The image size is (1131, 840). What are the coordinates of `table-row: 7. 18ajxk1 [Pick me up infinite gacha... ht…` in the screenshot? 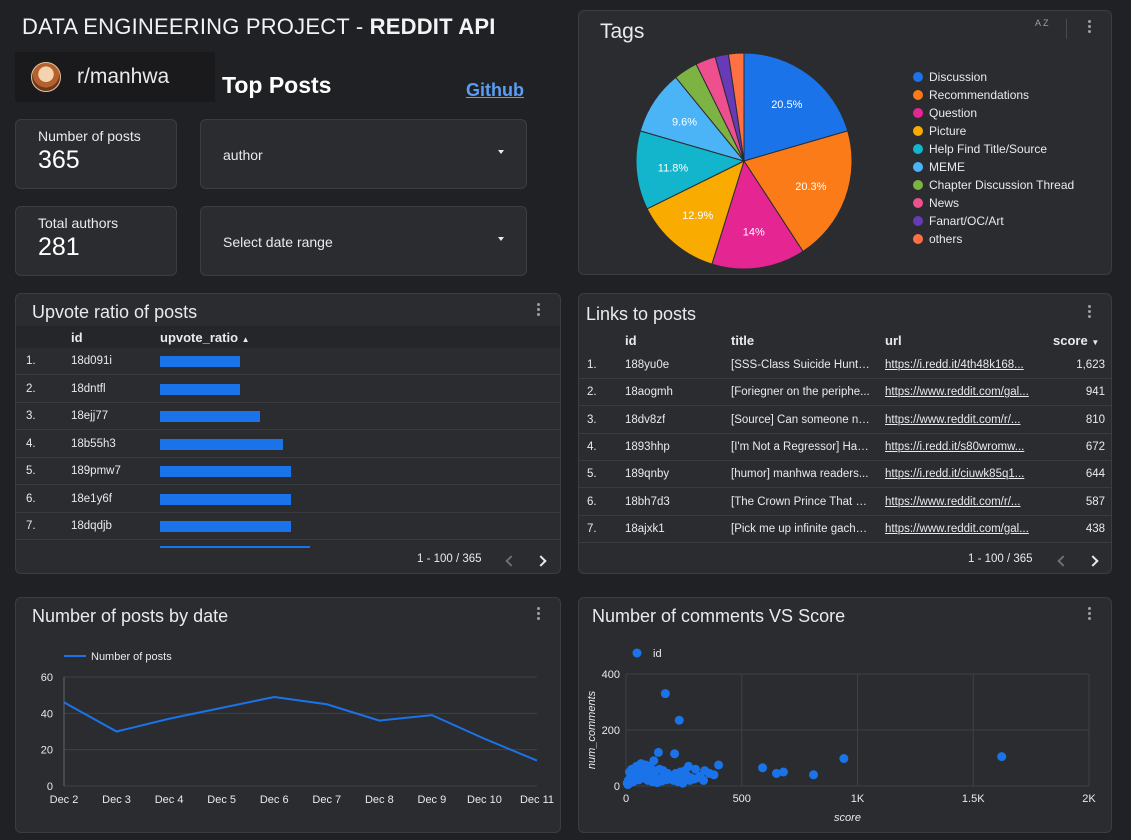 It's located at (845, 529).